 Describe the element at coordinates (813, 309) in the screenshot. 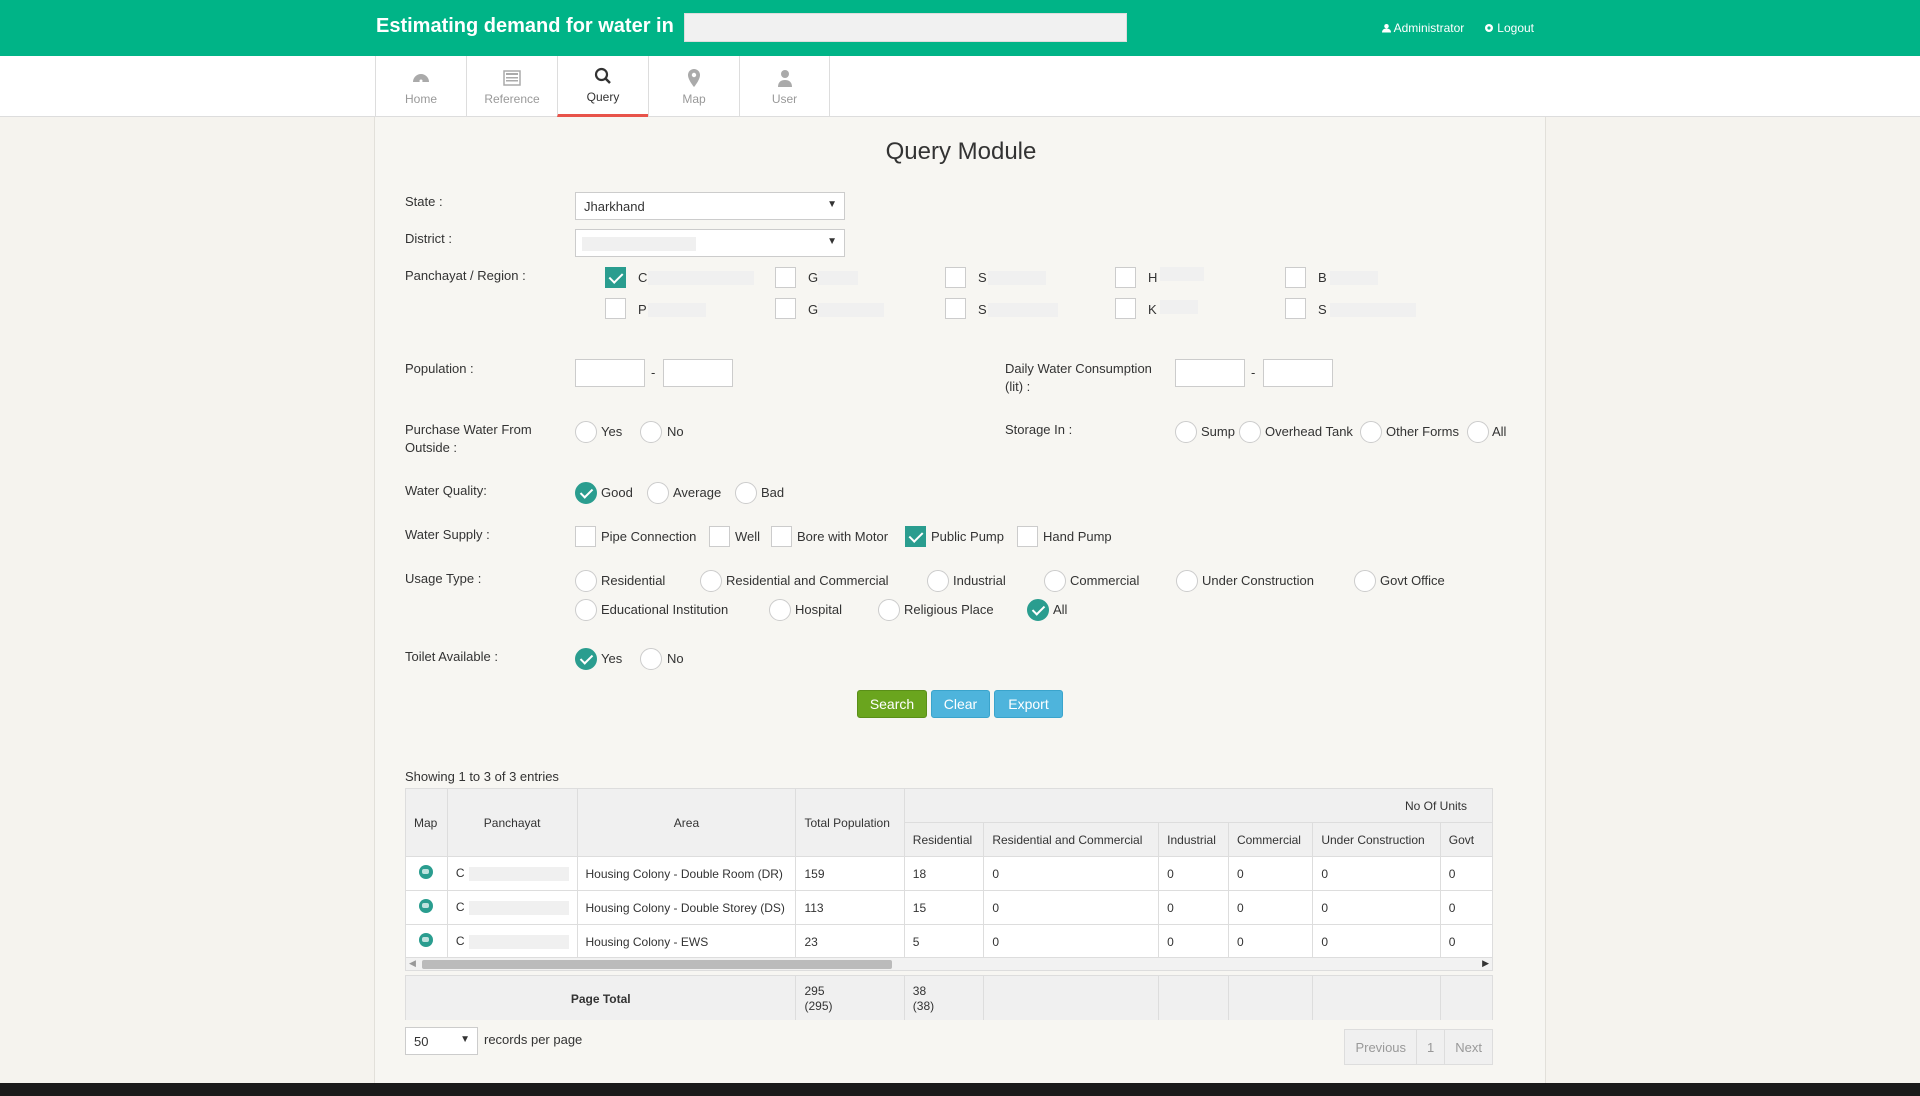

I see `panchayat-option: G` at that location.